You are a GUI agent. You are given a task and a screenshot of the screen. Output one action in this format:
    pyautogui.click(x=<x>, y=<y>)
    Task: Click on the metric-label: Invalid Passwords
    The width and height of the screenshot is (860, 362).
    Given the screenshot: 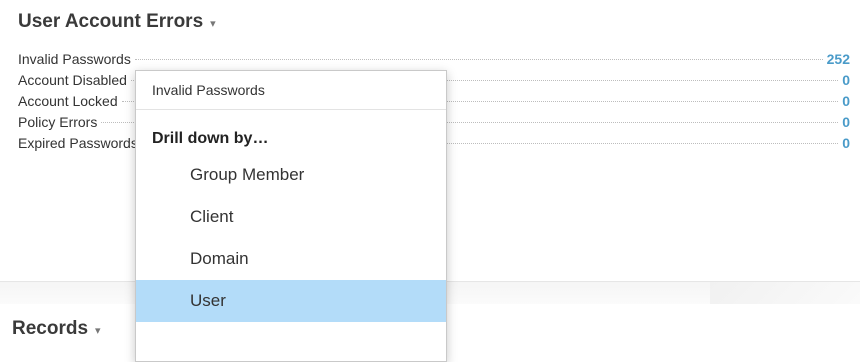 What is the action you would take?
    pyautogui.click(x=74, y=59)
    